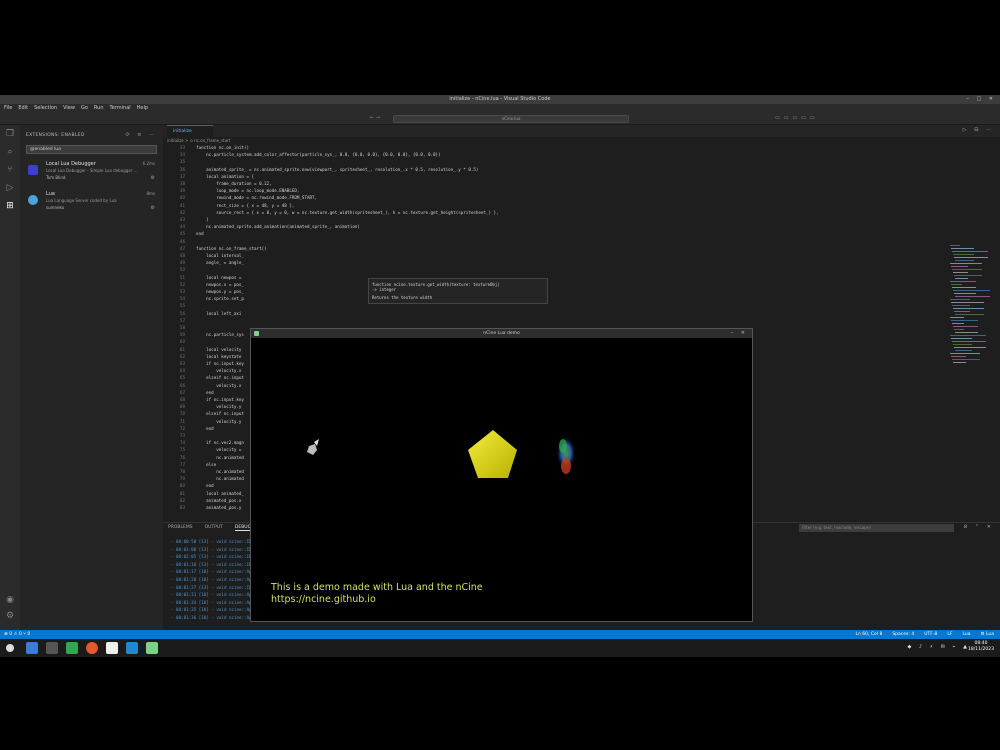 The image size is (1000, 750). I want to click on extensions-icon: ⊞, so click(10, 206).